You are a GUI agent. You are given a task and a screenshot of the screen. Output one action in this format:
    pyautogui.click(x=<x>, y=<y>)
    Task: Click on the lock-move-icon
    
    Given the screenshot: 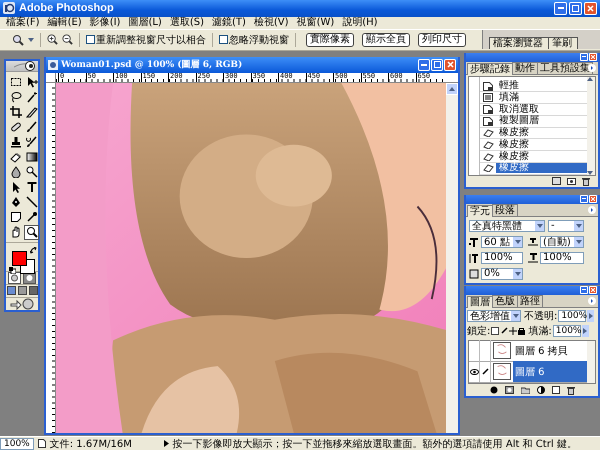 What is the action you would take?
    pyautogui.click(x=513, y=331)
    